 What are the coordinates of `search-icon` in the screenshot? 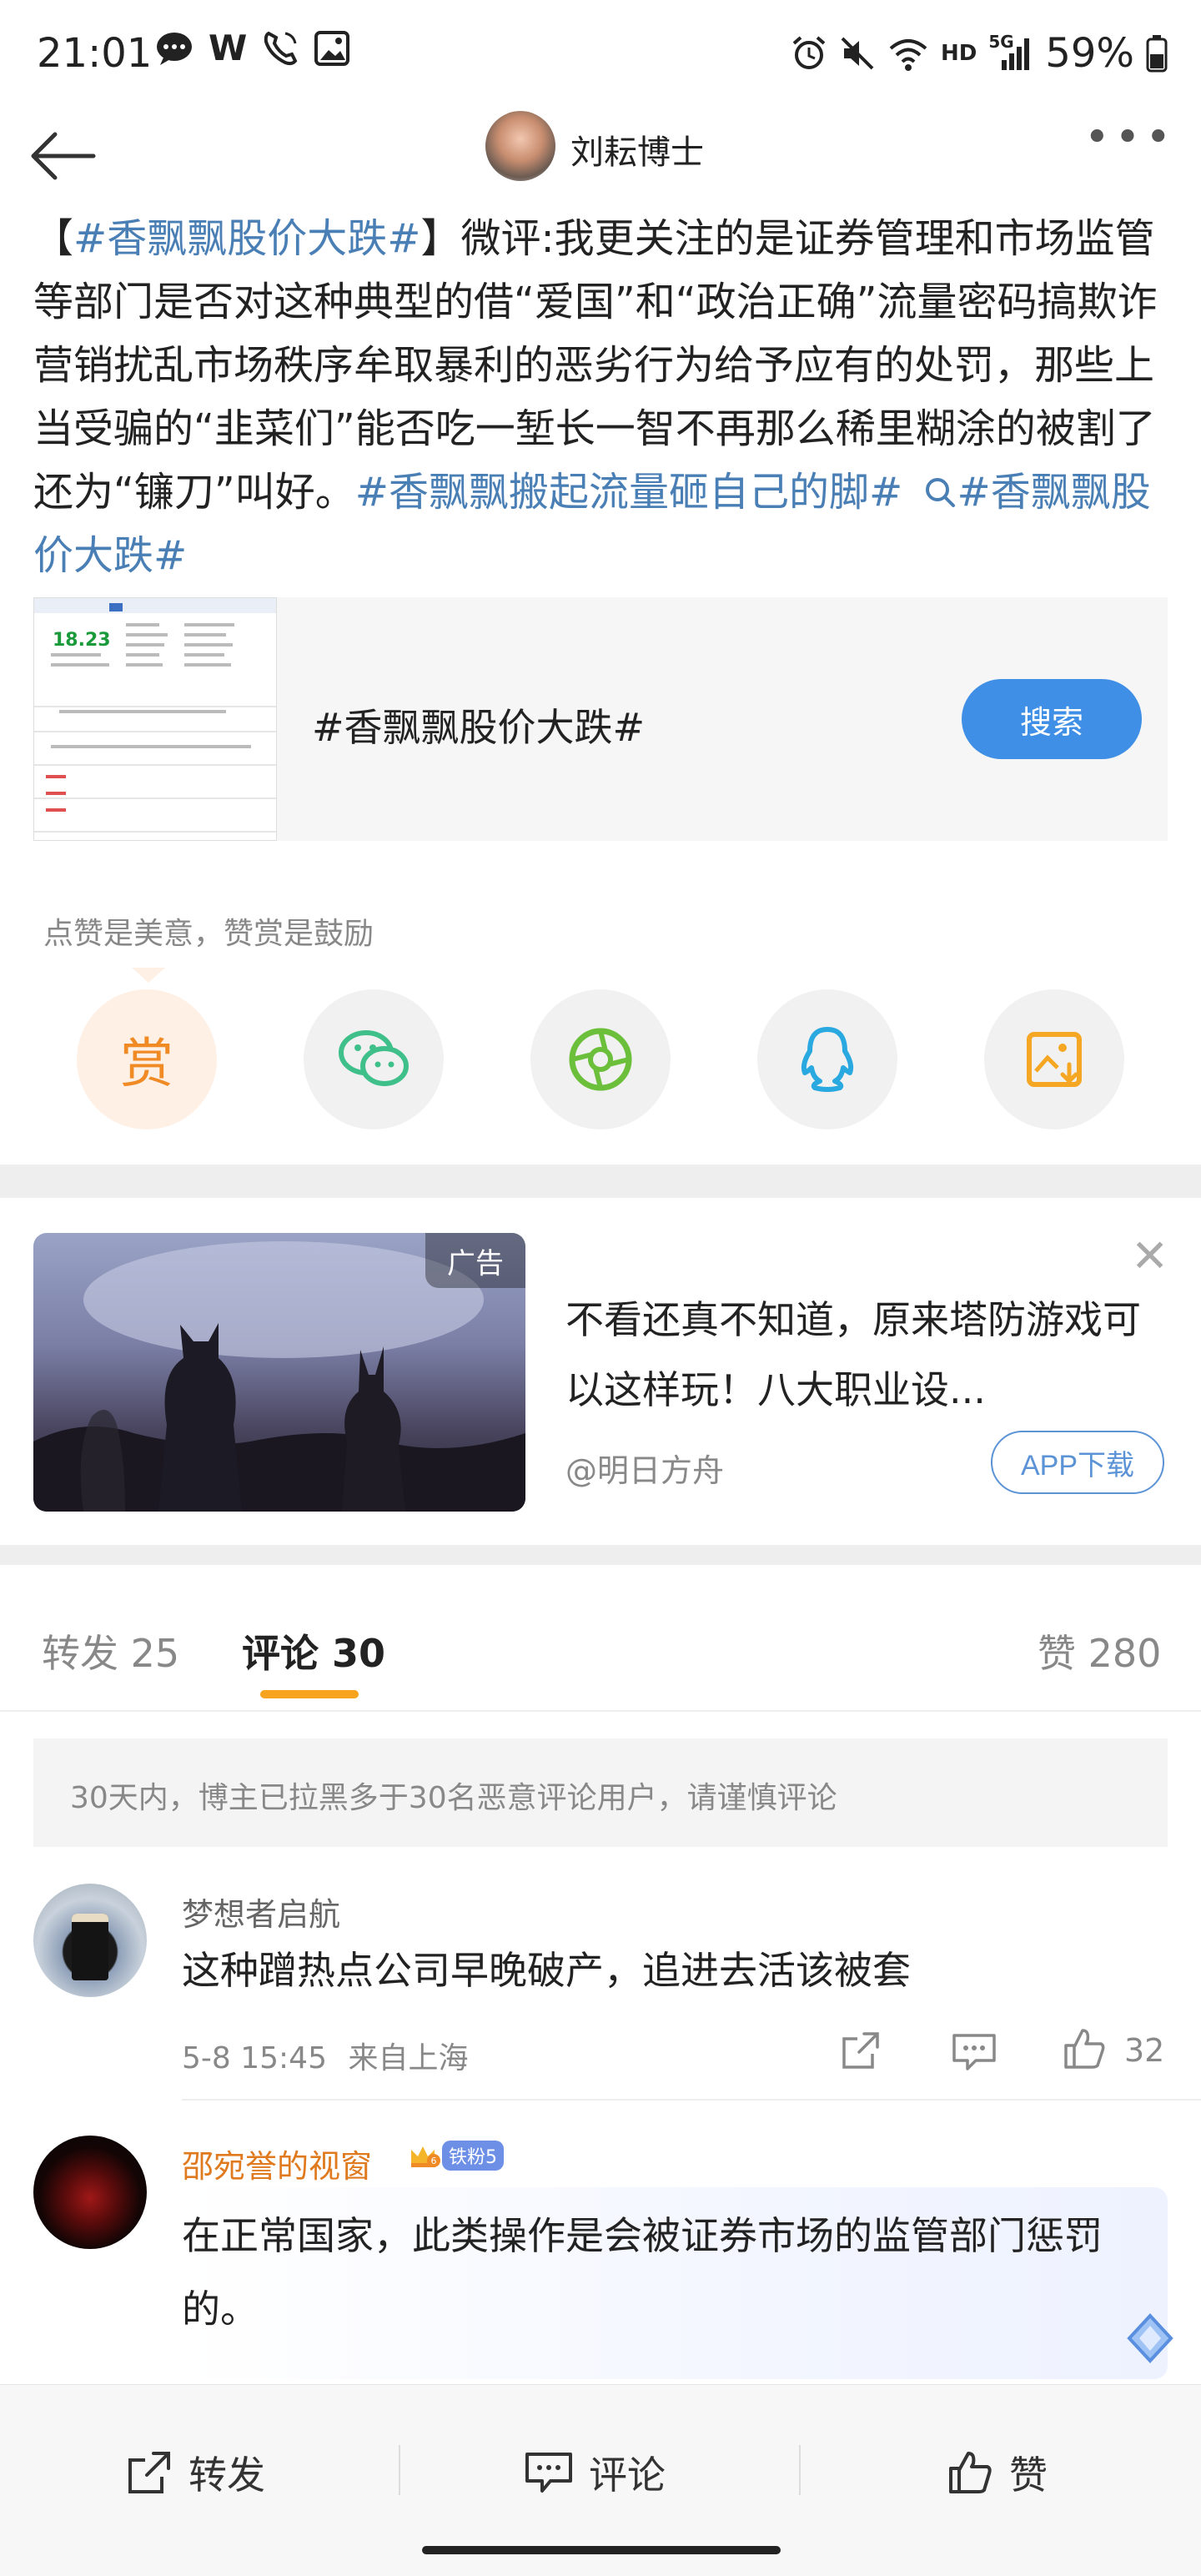 It's located at (941, 492).